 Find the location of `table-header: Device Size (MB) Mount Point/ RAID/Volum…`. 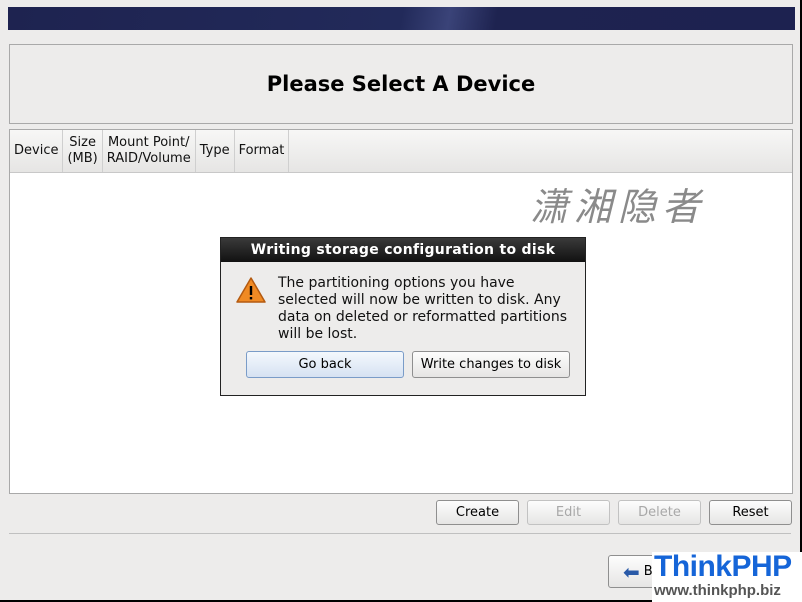

table-header: Device Size (MB) Mount Point/ RAID/Volum… is located at coordinates (401, 151).